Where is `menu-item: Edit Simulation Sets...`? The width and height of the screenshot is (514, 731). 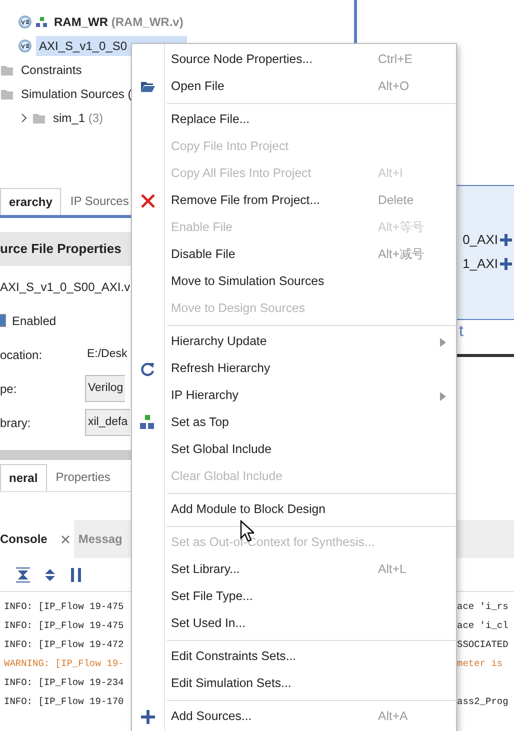 menu-item: Edit Simulation Sets... is located at coordinates (294, 683).